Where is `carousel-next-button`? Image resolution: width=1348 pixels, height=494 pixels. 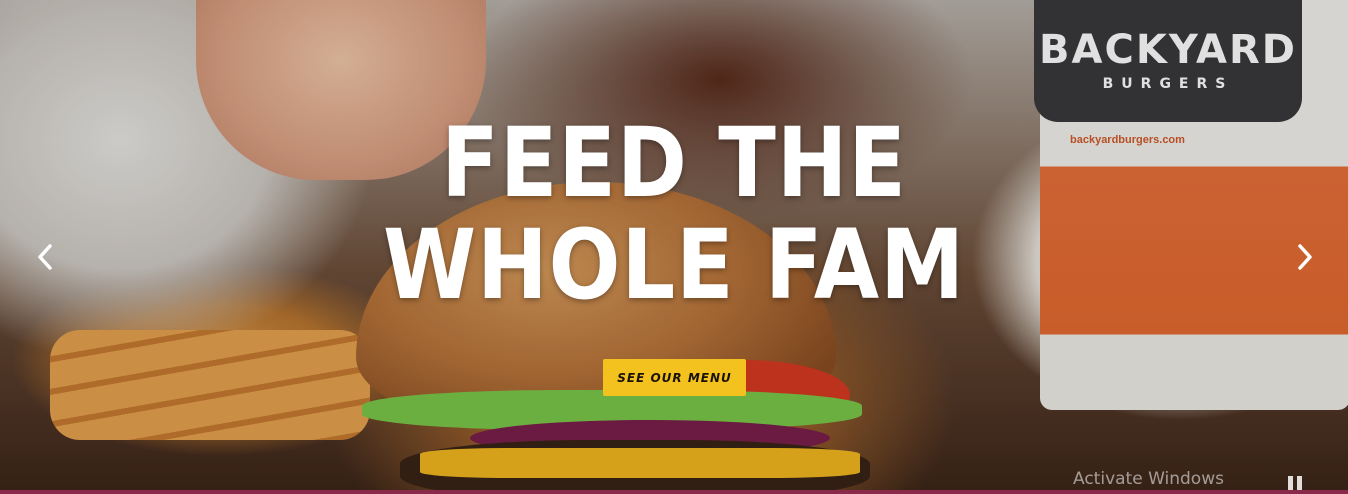
carousel-next-button is located at coordinates (1305, 257).